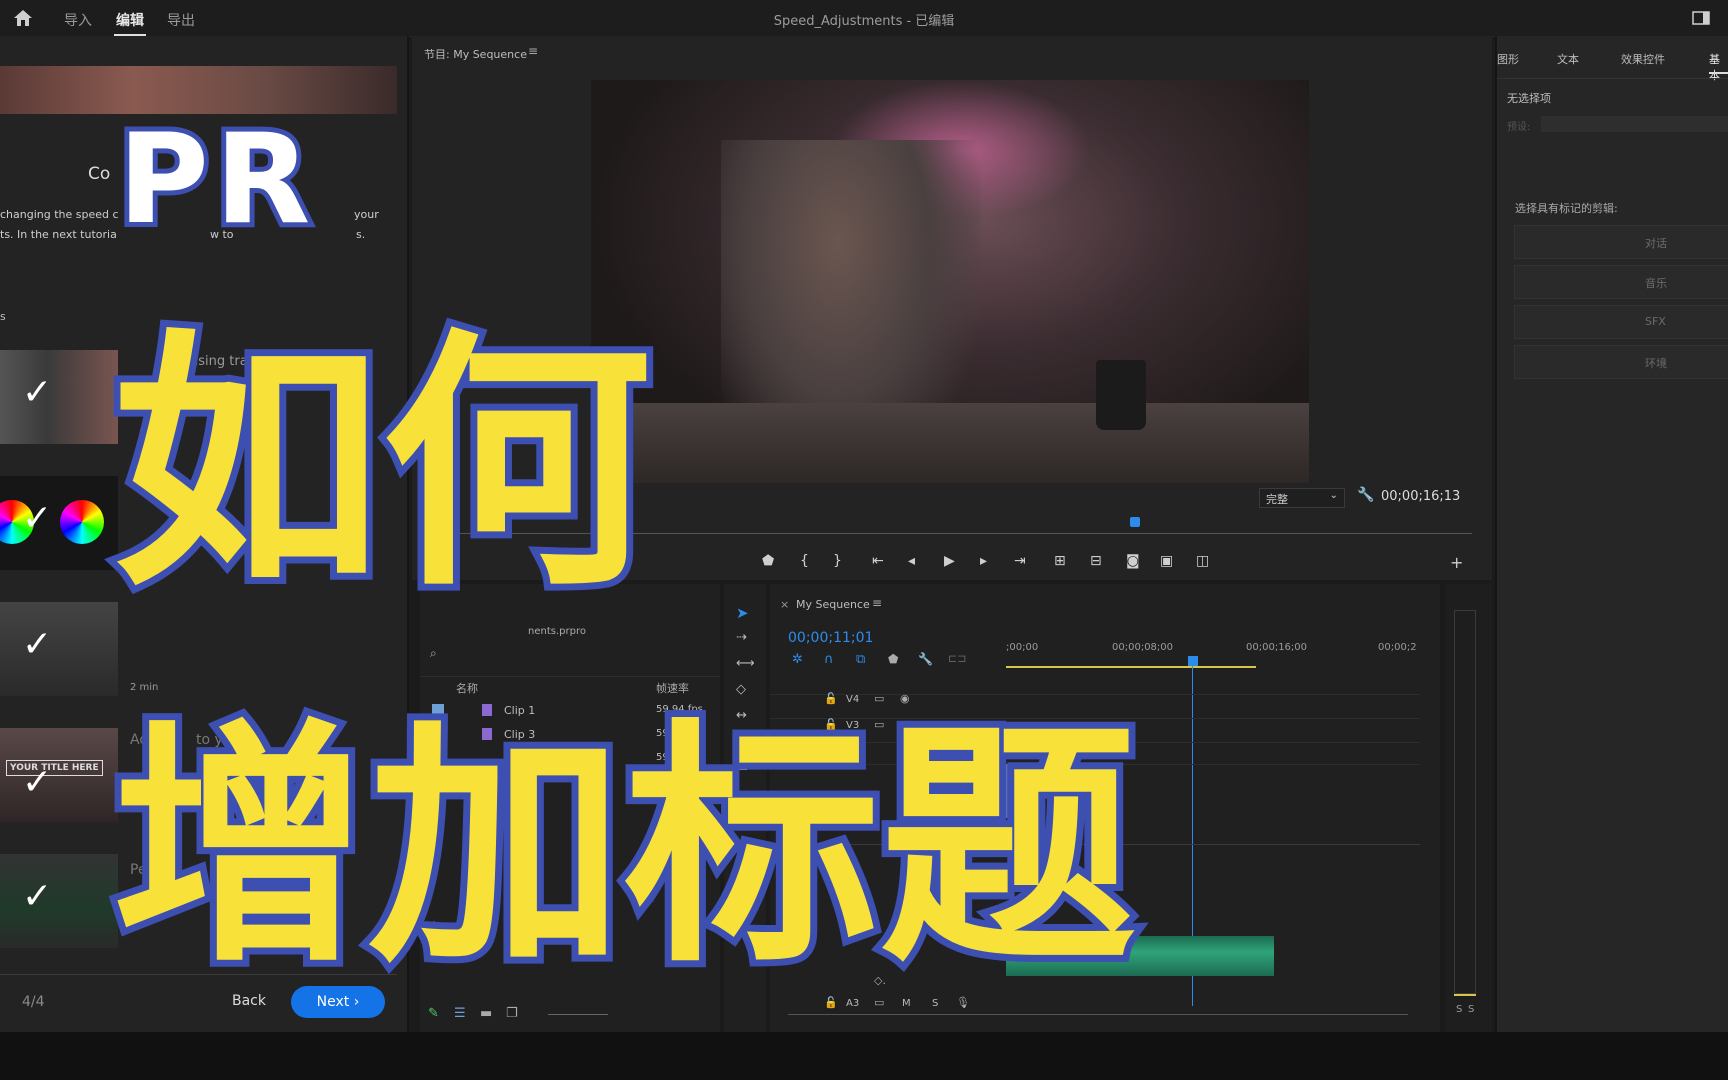 The height and width of the screenshot is (1080, 1728). What do you see at coordinates (1193, 661) in the screenshot?
I see `playhead-handle` at bounding box center [1193, 661].